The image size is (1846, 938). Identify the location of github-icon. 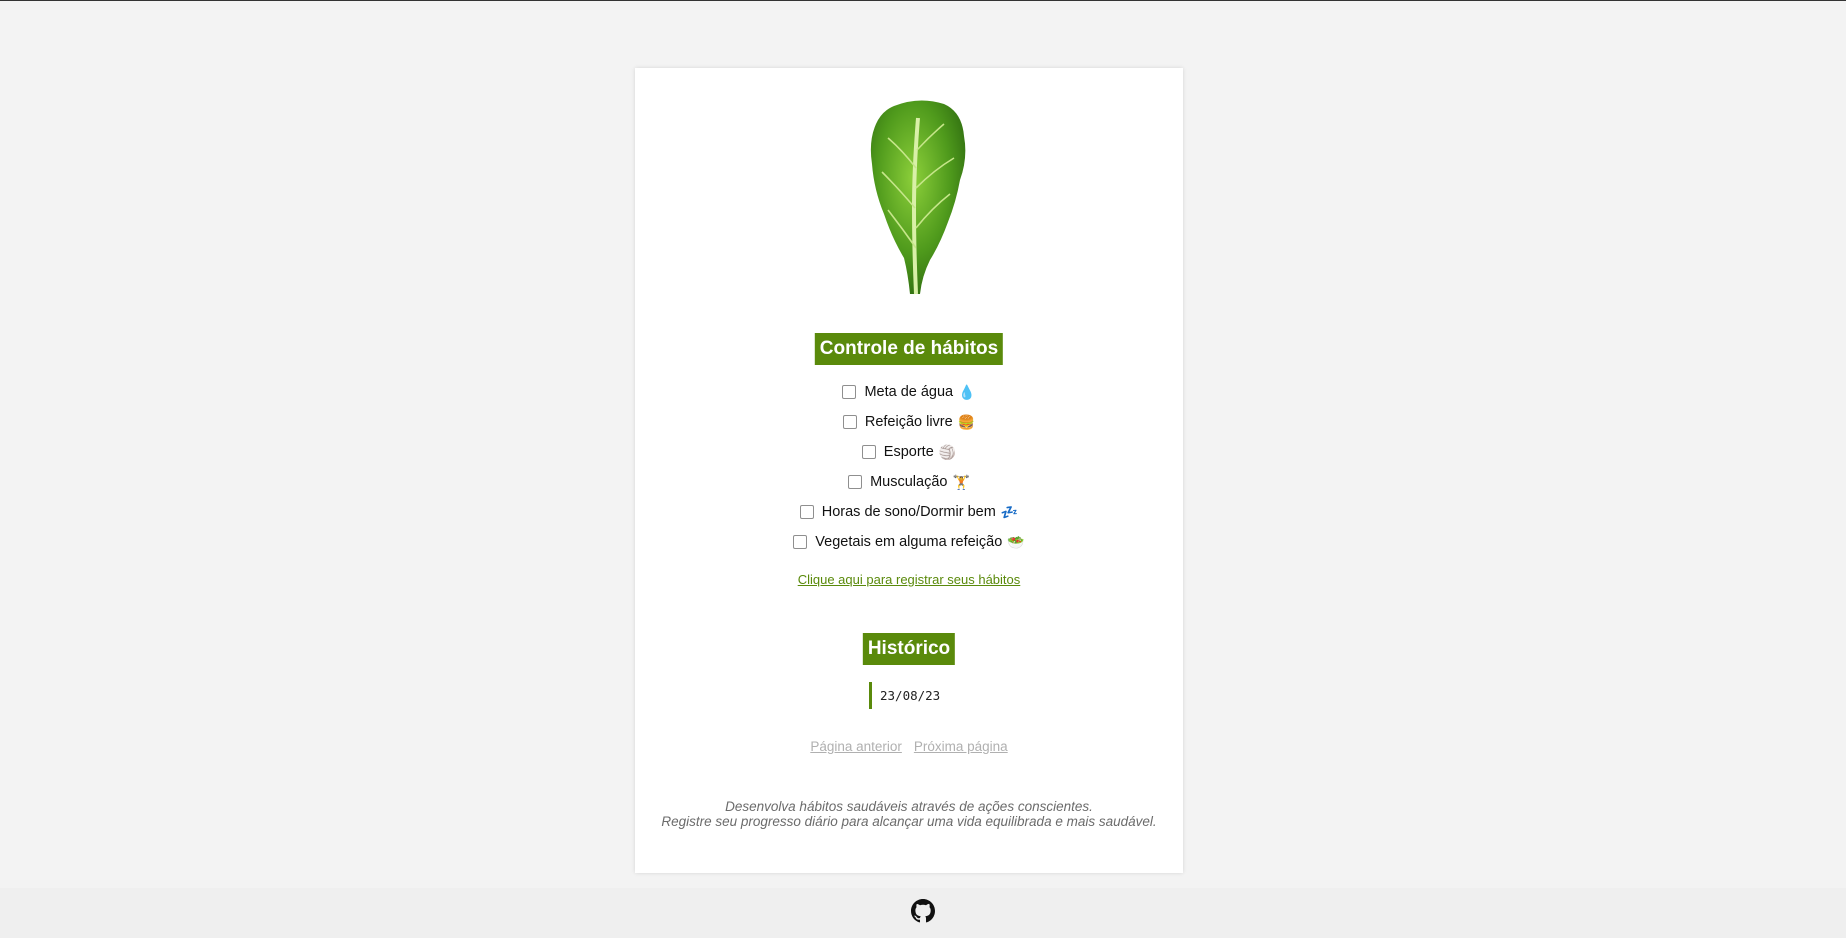
(923, 913).